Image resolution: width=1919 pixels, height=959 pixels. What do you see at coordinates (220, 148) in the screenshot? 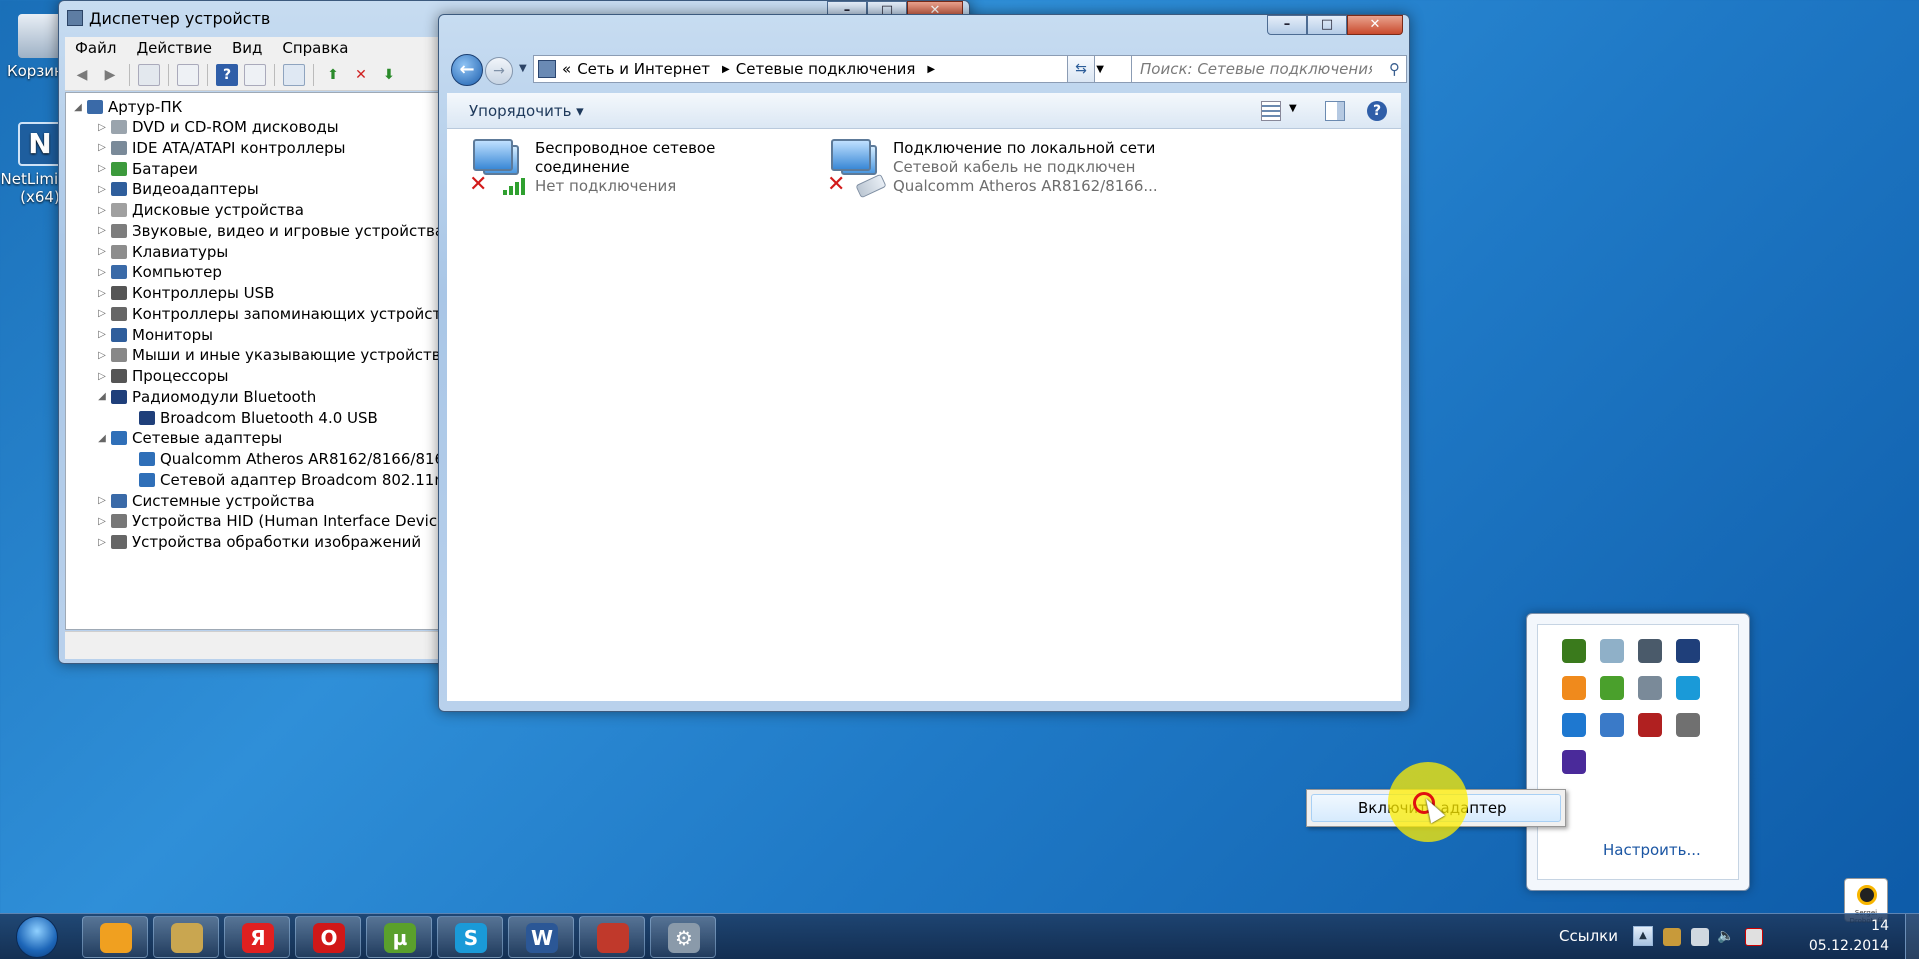
I see `tree-category: ▷ IDE ATA/ATAPI контроллеры` at bounding box center [220, 148].